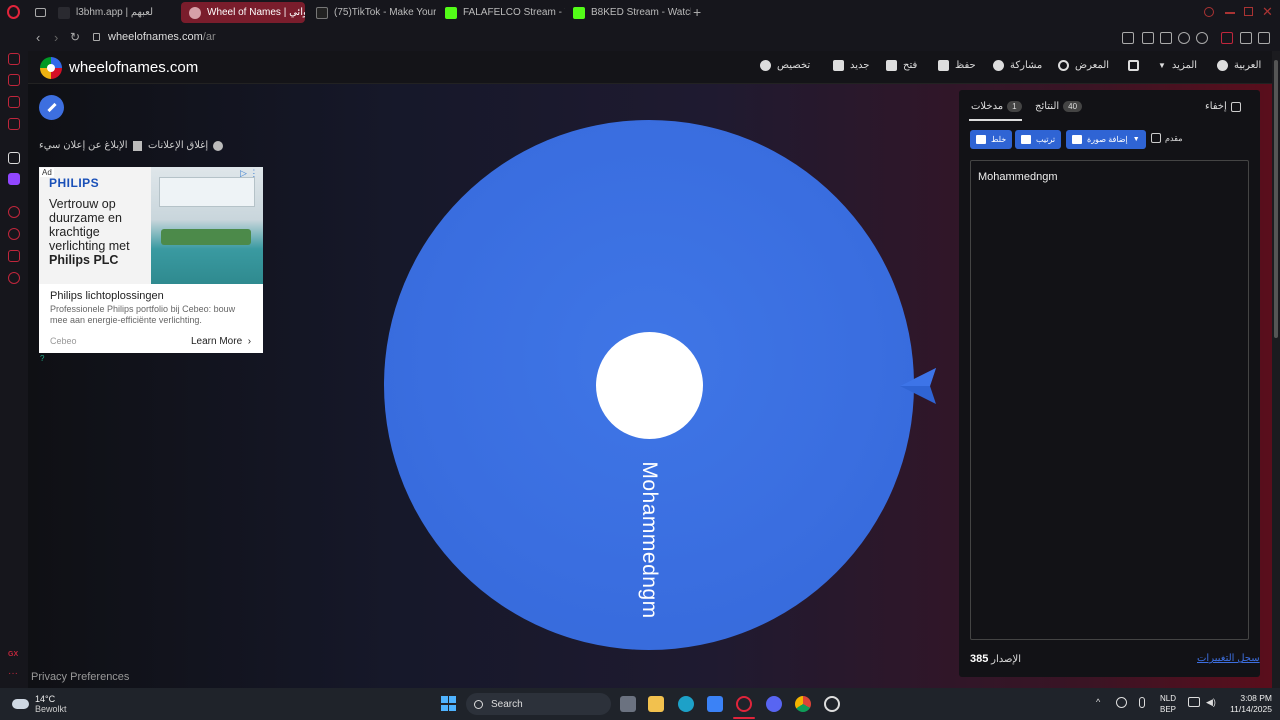  Describe the element at coordinates (1109, 400) in the screenshot. I see `entries-textarea: Mohammedngm` at that location.